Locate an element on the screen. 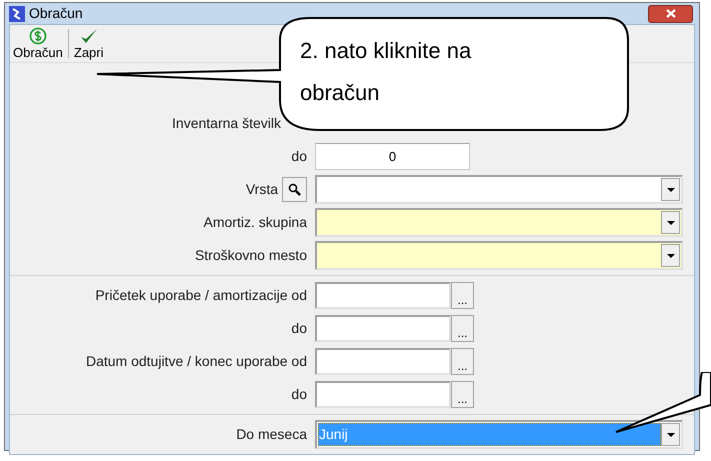  search-button is located at coordinates (294, 189).